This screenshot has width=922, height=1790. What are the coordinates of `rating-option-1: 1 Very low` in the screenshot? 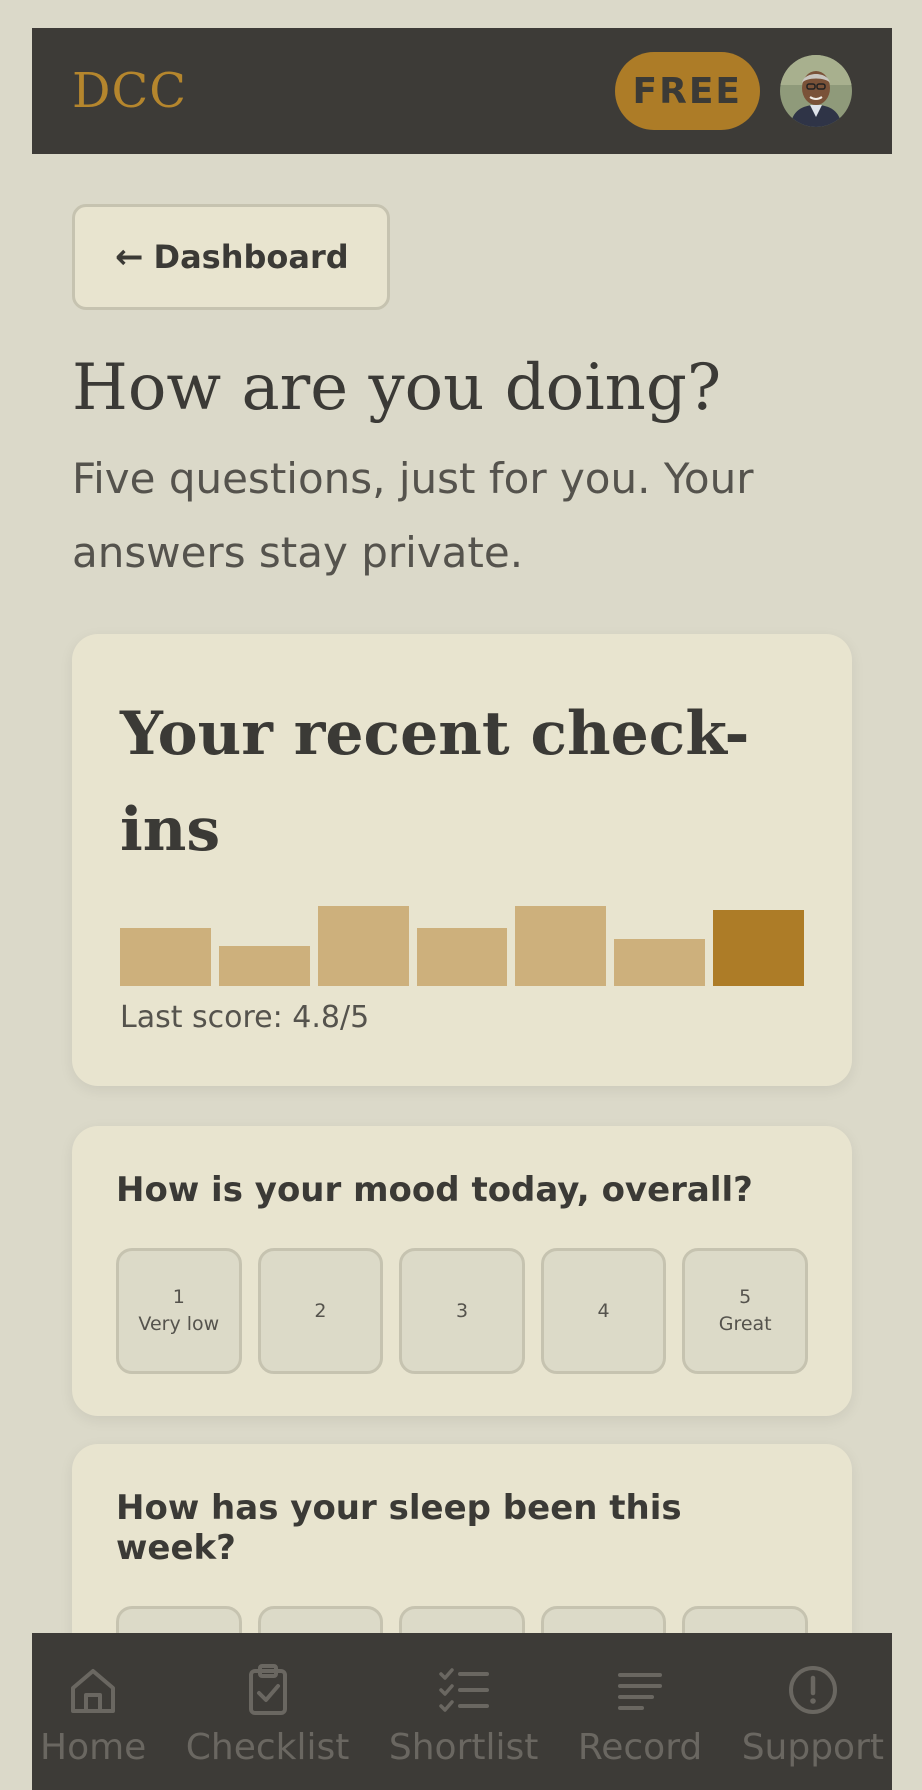 It's located at (179, 1311).